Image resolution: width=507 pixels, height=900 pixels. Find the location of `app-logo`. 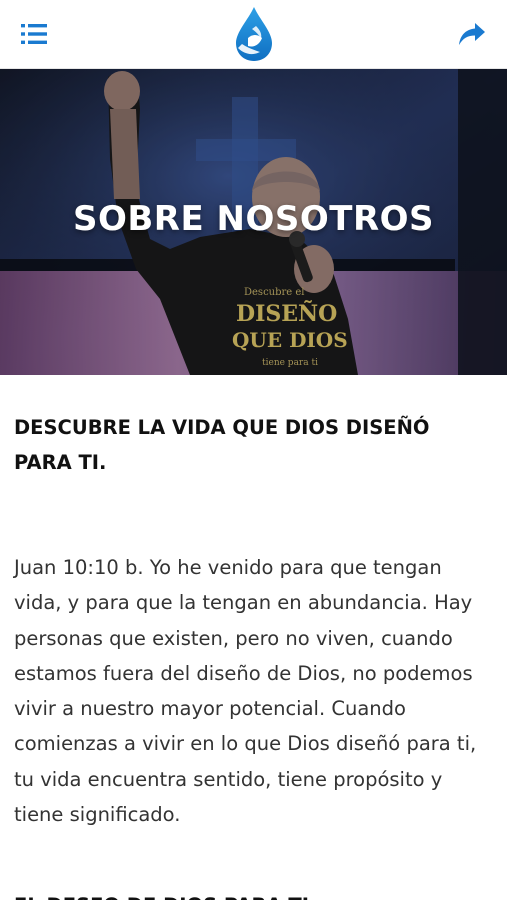

app-logo is located at coordinates (254, 34).